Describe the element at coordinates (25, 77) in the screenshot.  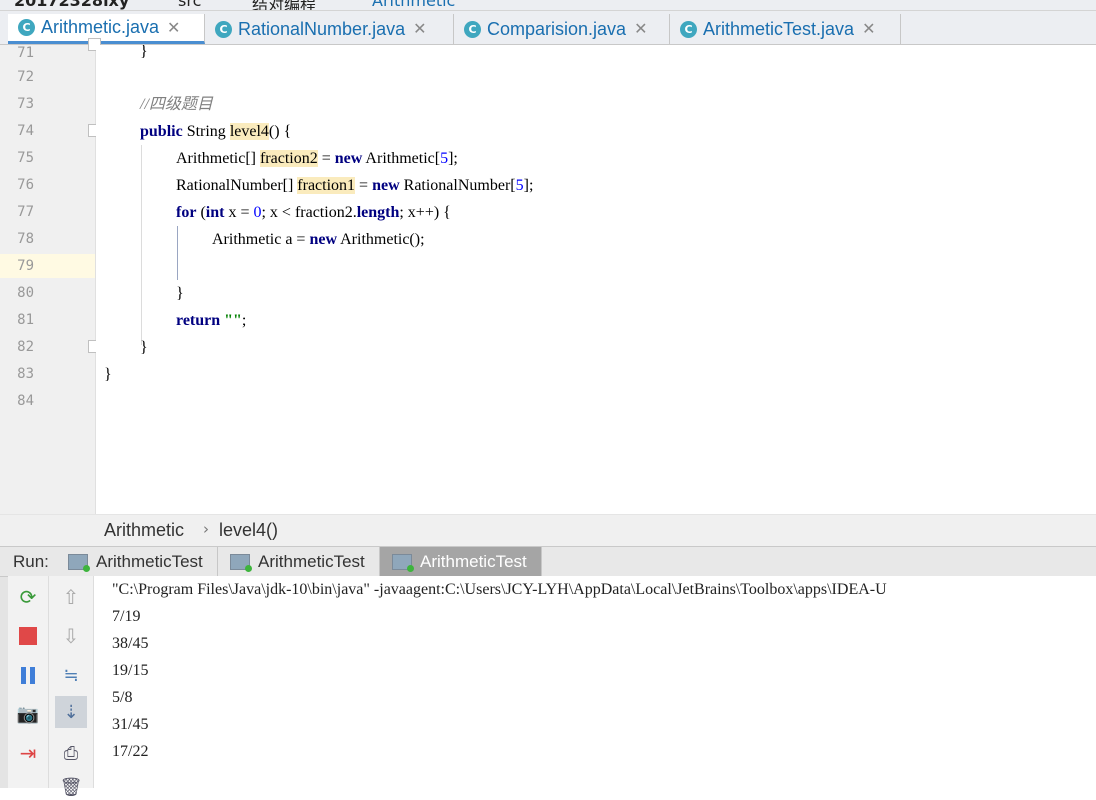
I see `line-number: 72` at that location.